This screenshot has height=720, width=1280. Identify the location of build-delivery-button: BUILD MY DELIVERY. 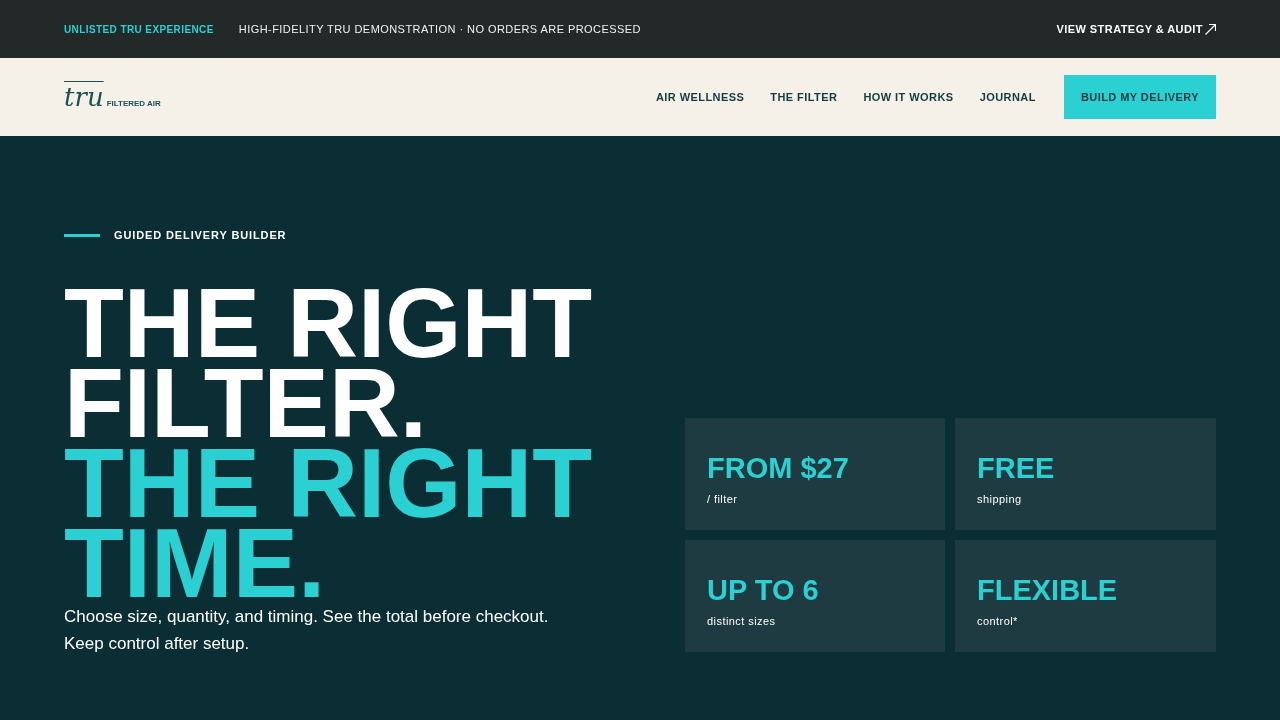
(1139, 97).